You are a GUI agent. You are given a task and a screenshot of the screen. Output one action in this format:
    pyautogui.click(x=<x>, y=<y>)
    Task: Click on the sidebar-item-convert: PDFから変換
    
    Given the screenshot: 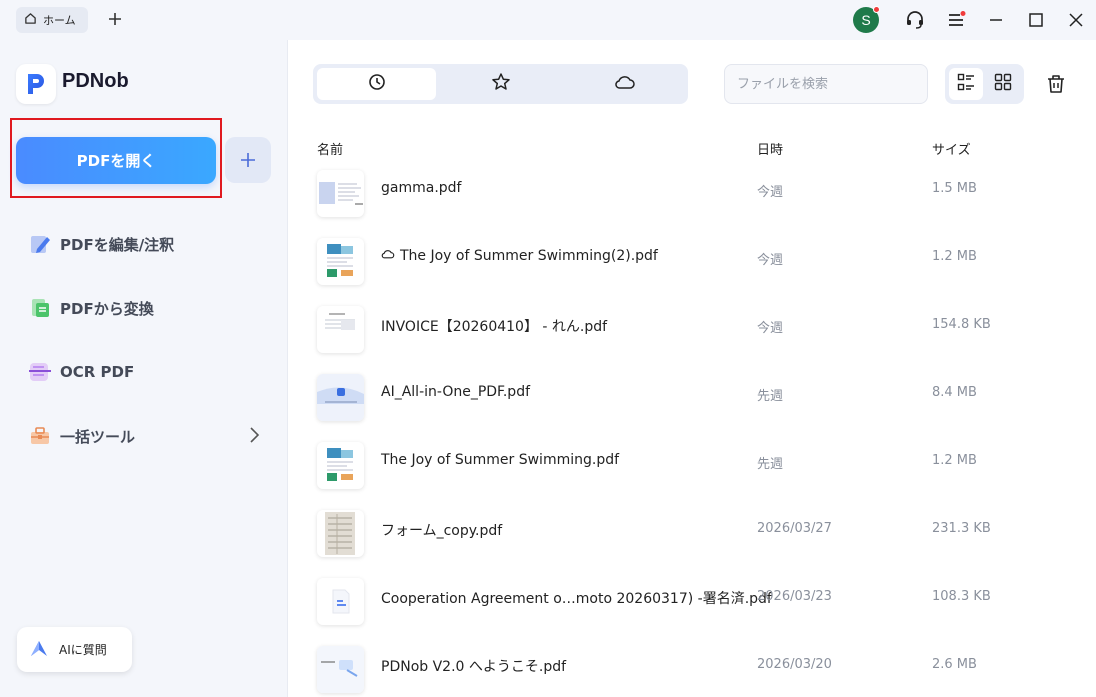 What is the action you would take?
    pyautogui.click(x=148, y=308)
    